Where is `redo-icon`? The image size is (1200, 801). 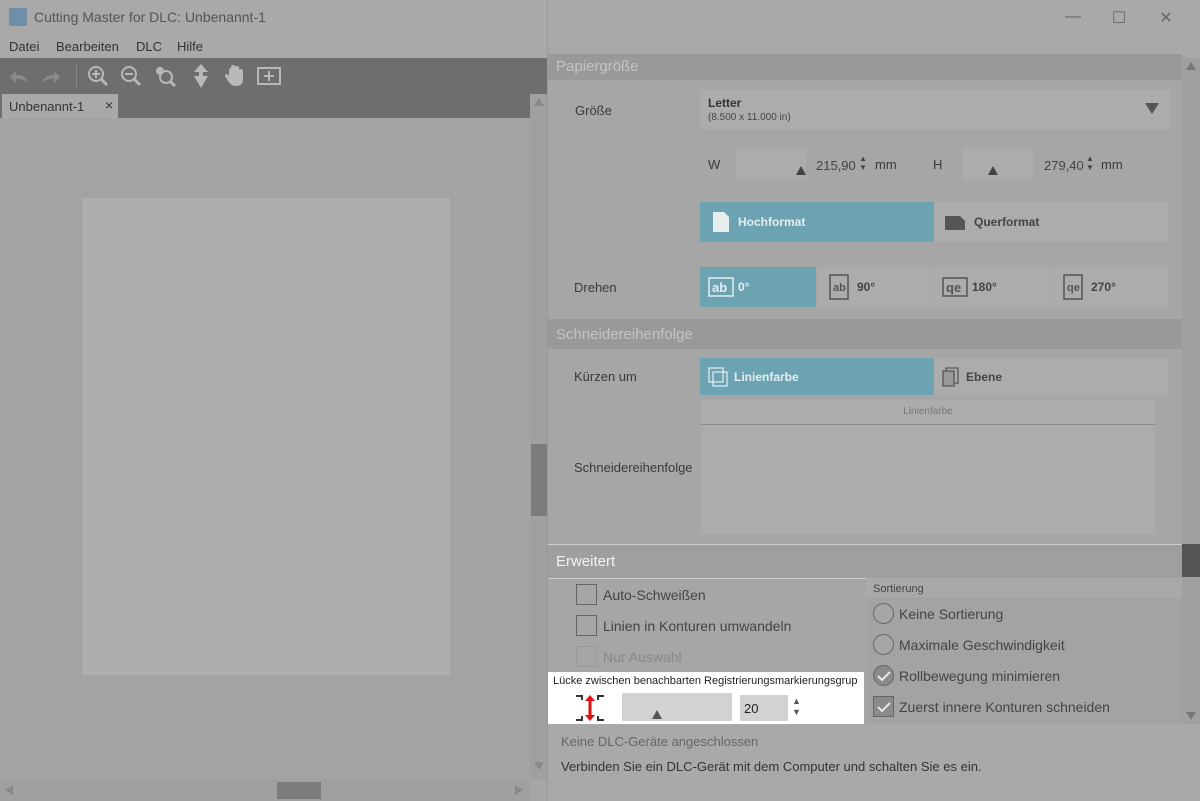 redo-icon is located at coordinates (52, 76).